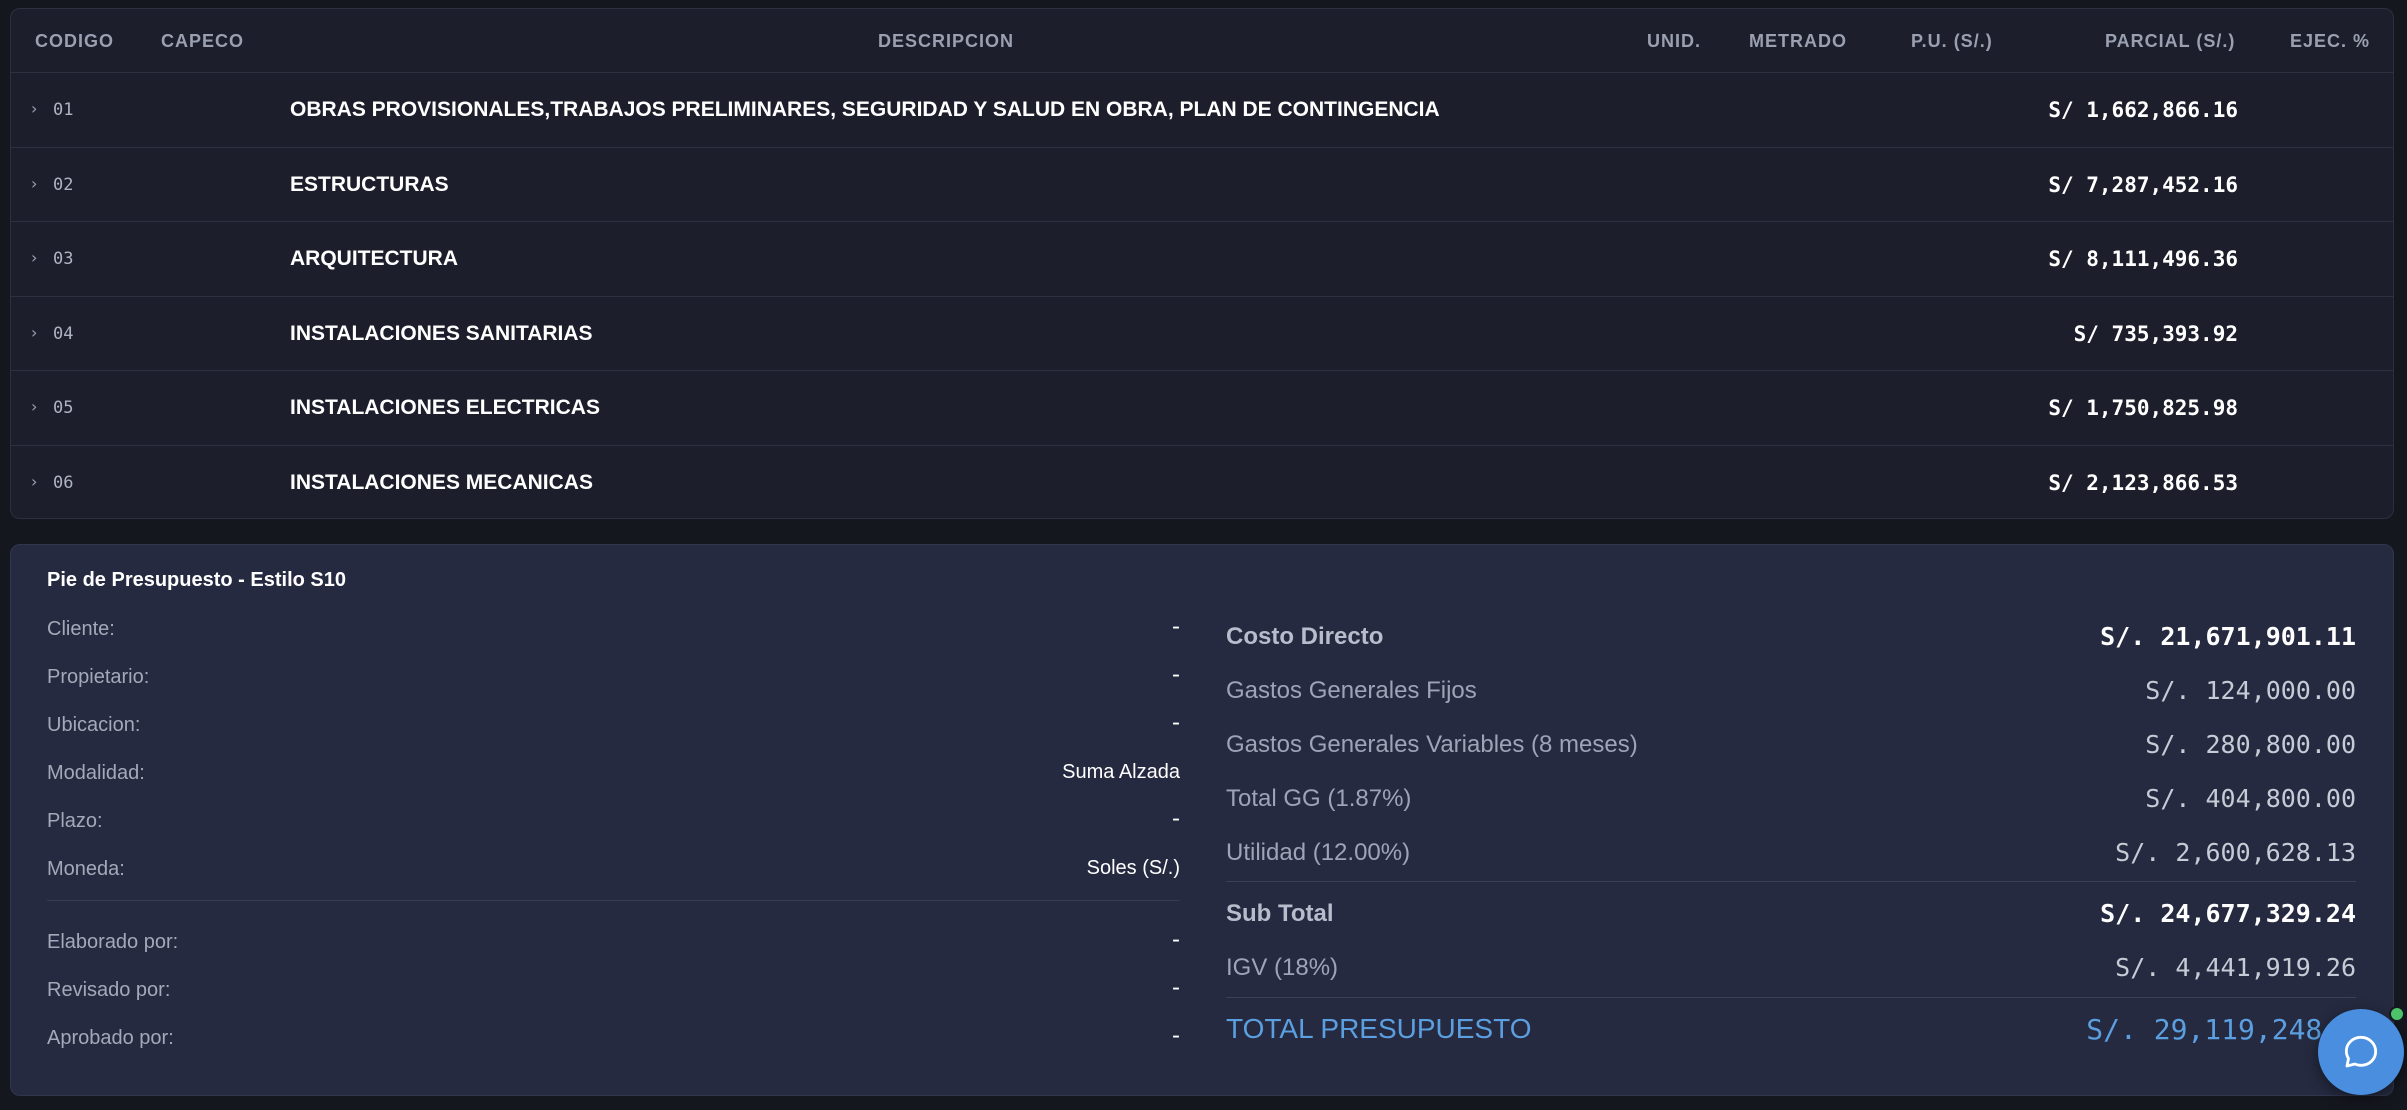 This screenshot has height=1110, width=2407. I want to click on row-code: 02, so click(63, 184).